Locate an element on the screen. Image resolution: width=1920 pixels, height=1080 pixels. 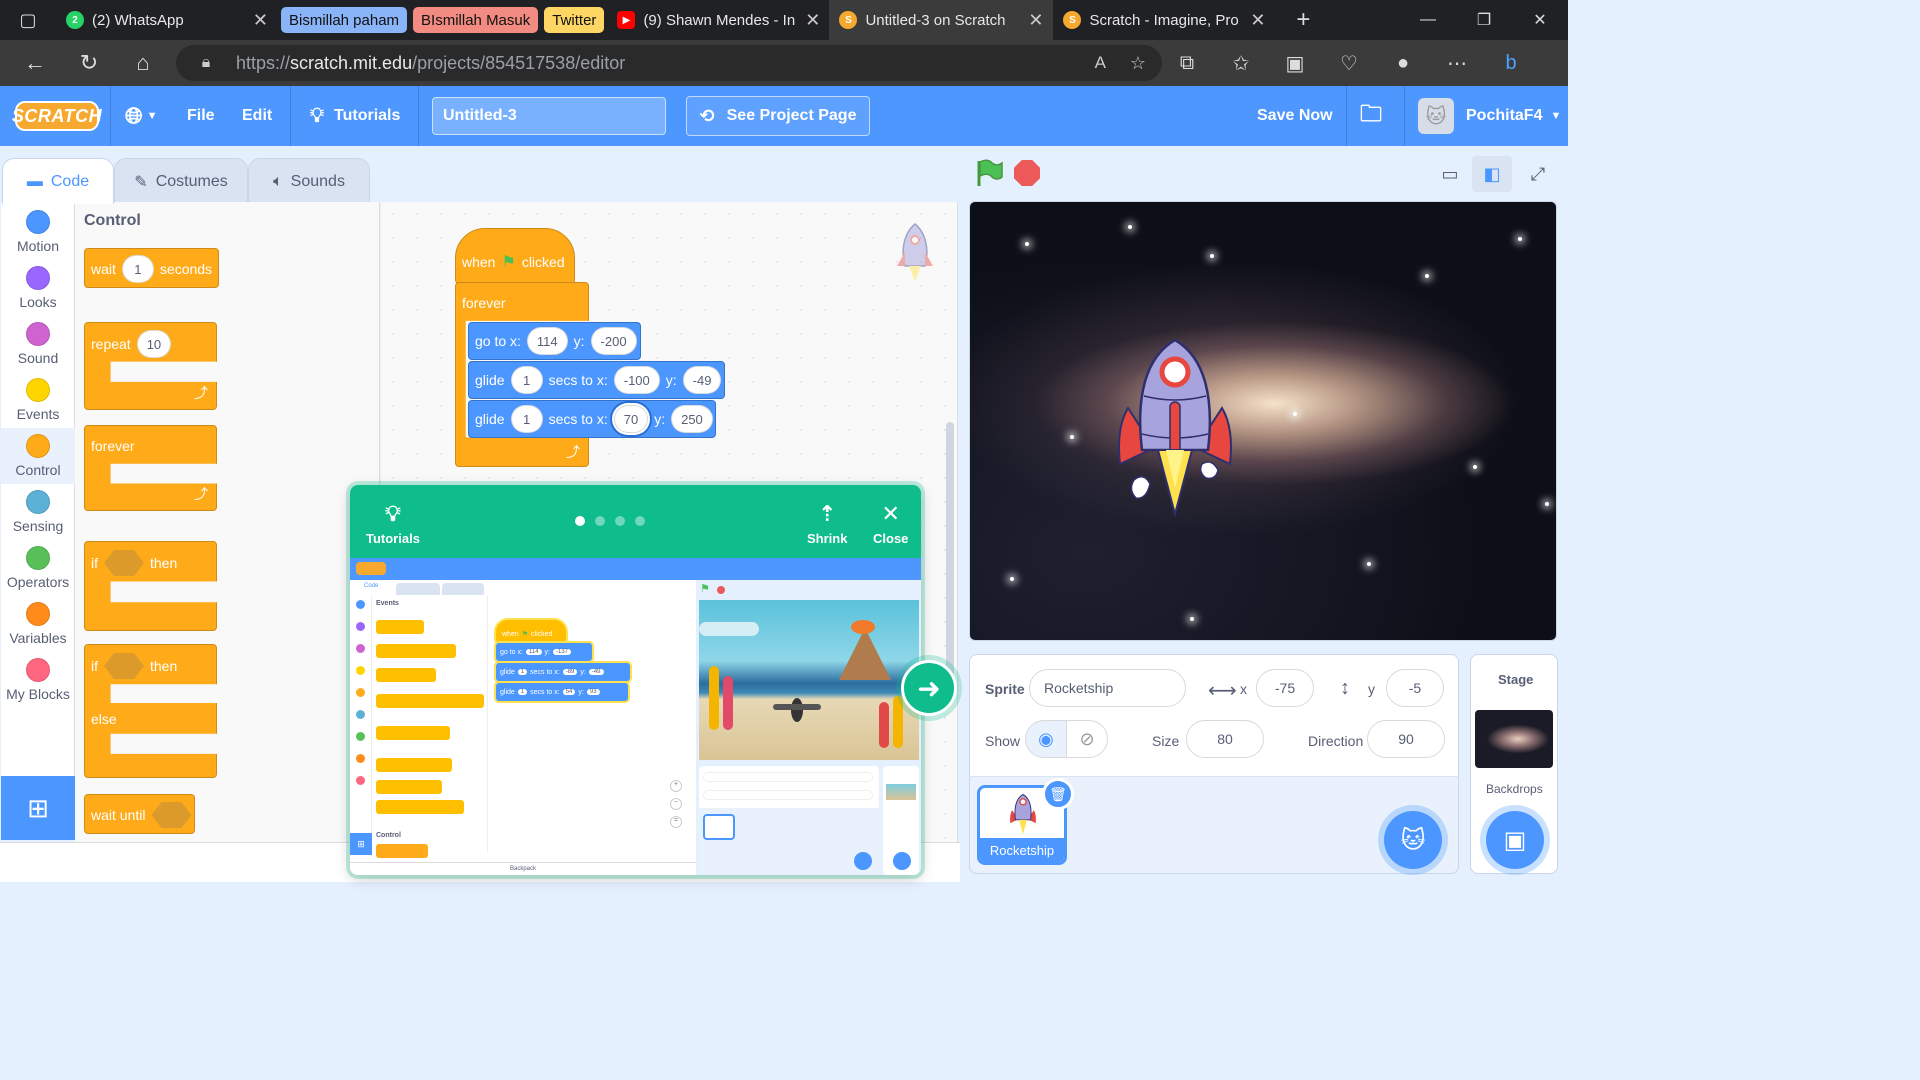
browser-tab-whatsapp: 2 (2) WhatsApp ✕ is located at coordinates (167, 20).